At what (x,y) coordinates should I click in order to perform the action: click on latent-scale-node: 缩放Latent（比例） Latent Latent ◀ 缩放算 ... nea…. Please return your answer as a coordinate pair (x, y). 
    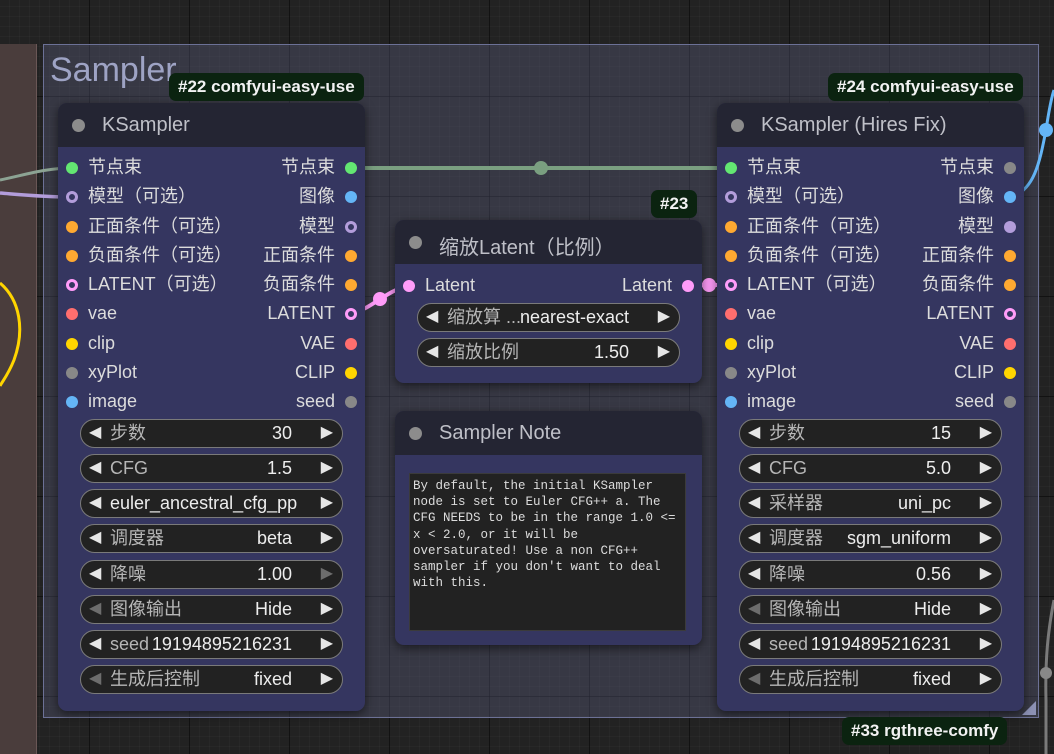
    Looking at the image, I should click on (548, 301).